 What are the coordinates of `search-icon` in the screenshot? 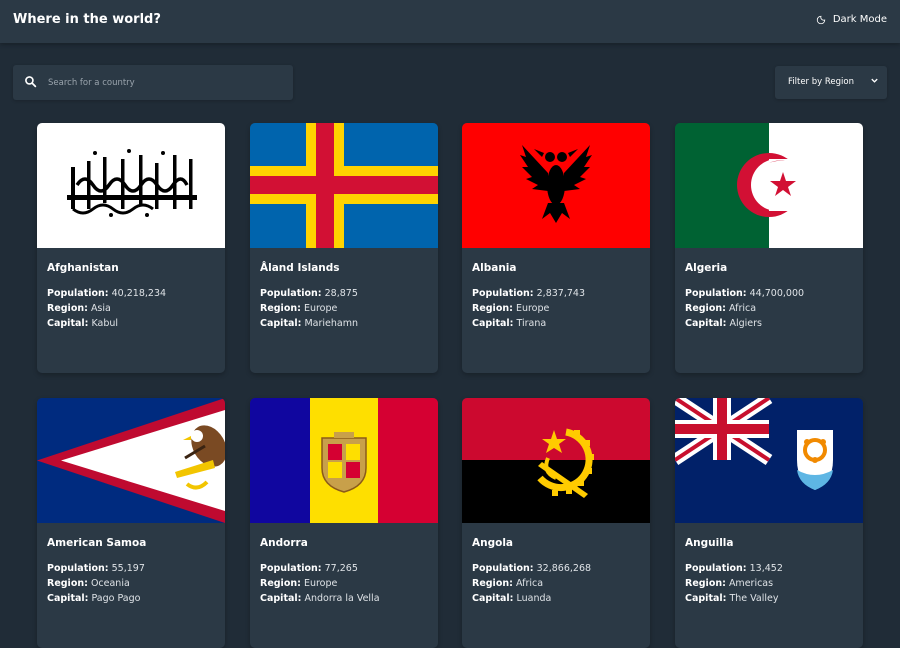 It's located at (31, 82).